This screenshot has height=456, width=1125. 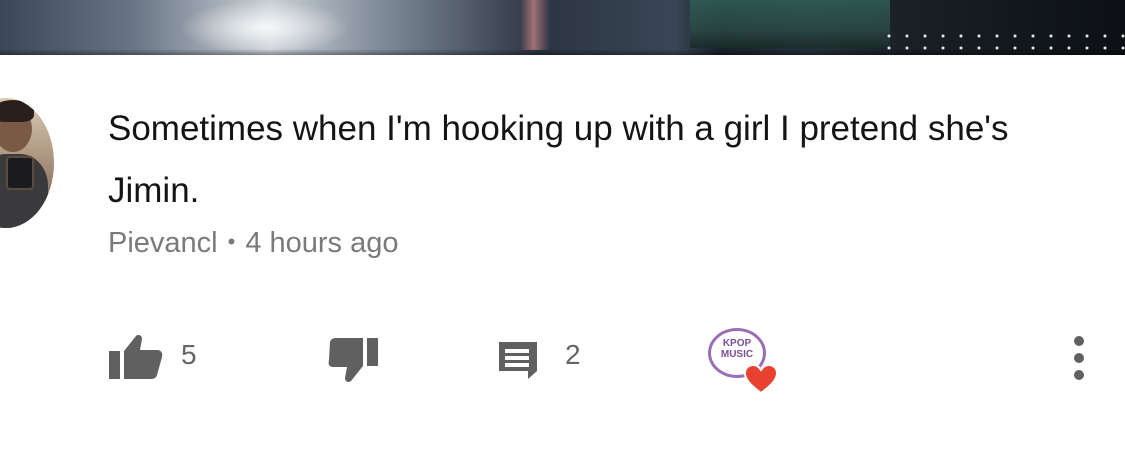 What do you see at coordinates (163, 243) in the screenshot?
I see `comment-author: Pievancl` at bounding box center [163, 243].